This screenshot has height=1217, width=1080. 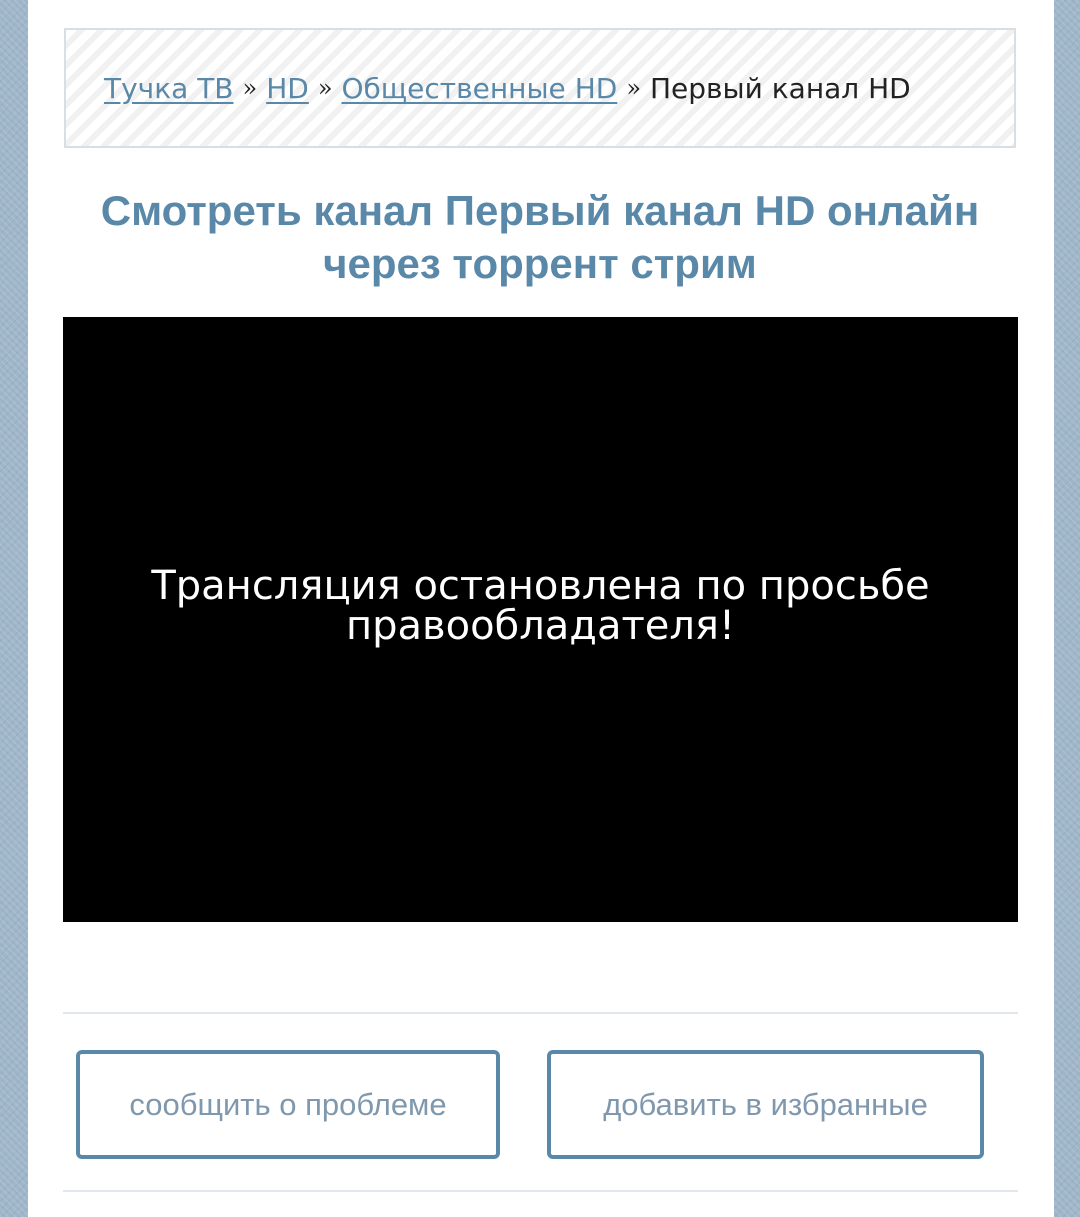 What do you see at coordinates (780, 88) in the screenshot?
I see `breadcrumb-current: Первый канал HD` at bounding box center [780, 88].